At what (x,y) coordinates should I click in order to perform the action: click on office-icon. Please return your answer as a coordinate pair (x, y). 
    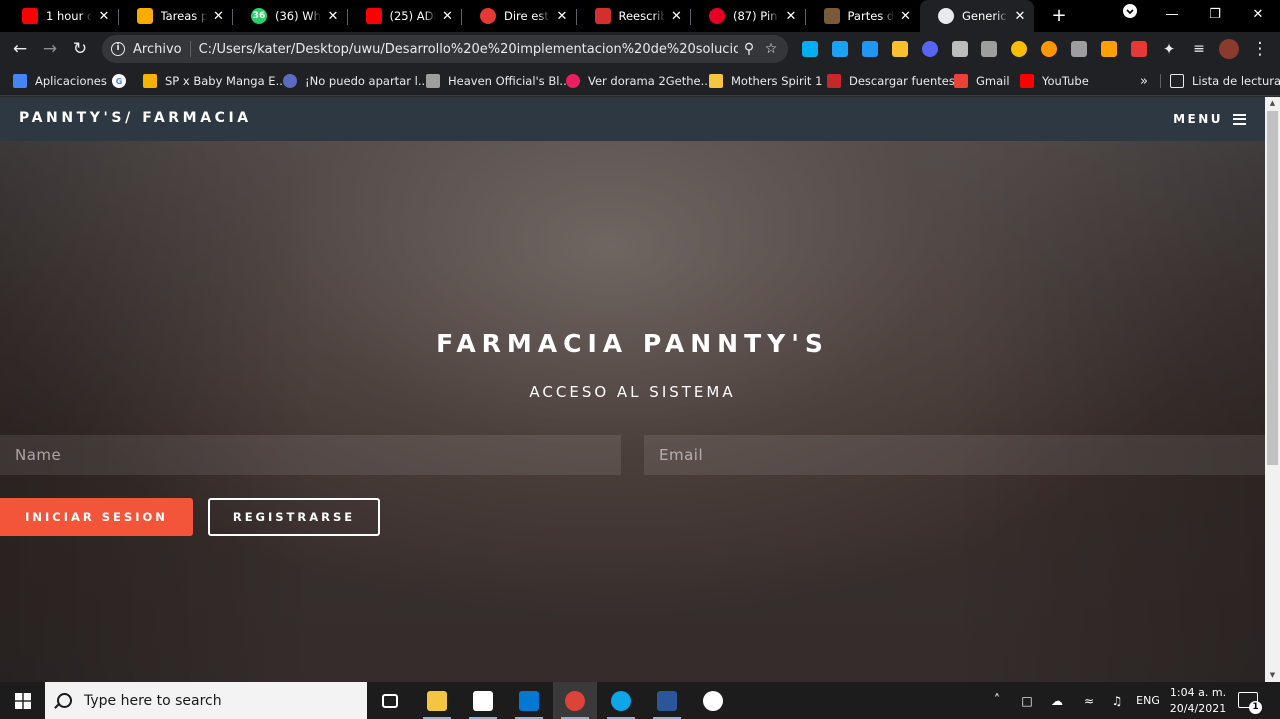
    Looking at the image, I should click on (989, 49).